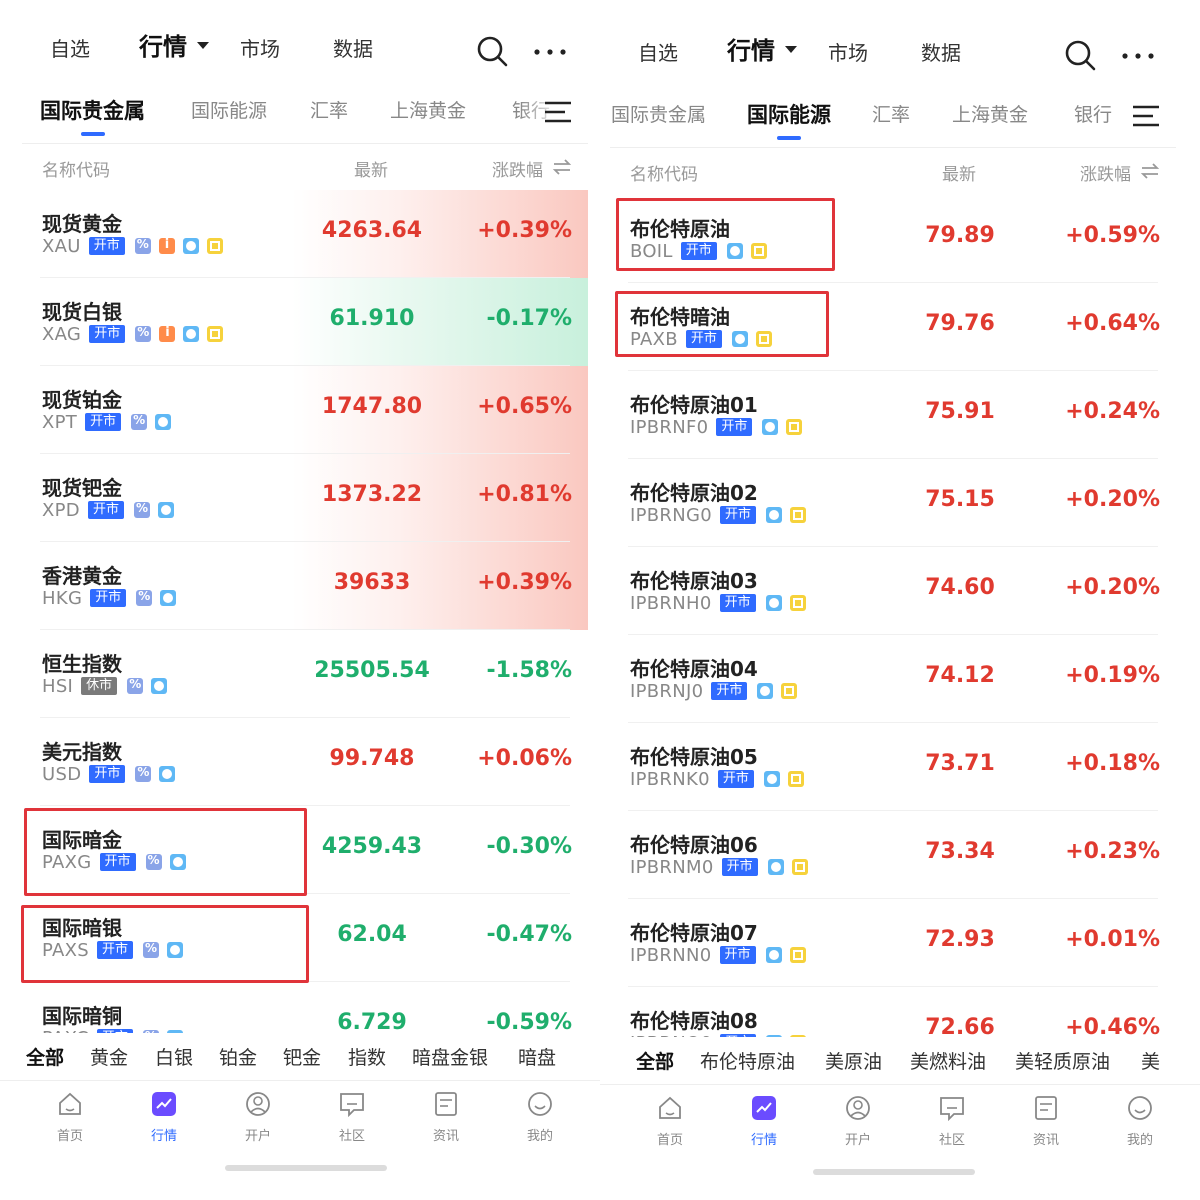 This screenshot has height=1200, width=1200. I want to click on list-item: 布伦特原油08IPBRNQ0开市72.66+0.46%, so click(893, 1012).